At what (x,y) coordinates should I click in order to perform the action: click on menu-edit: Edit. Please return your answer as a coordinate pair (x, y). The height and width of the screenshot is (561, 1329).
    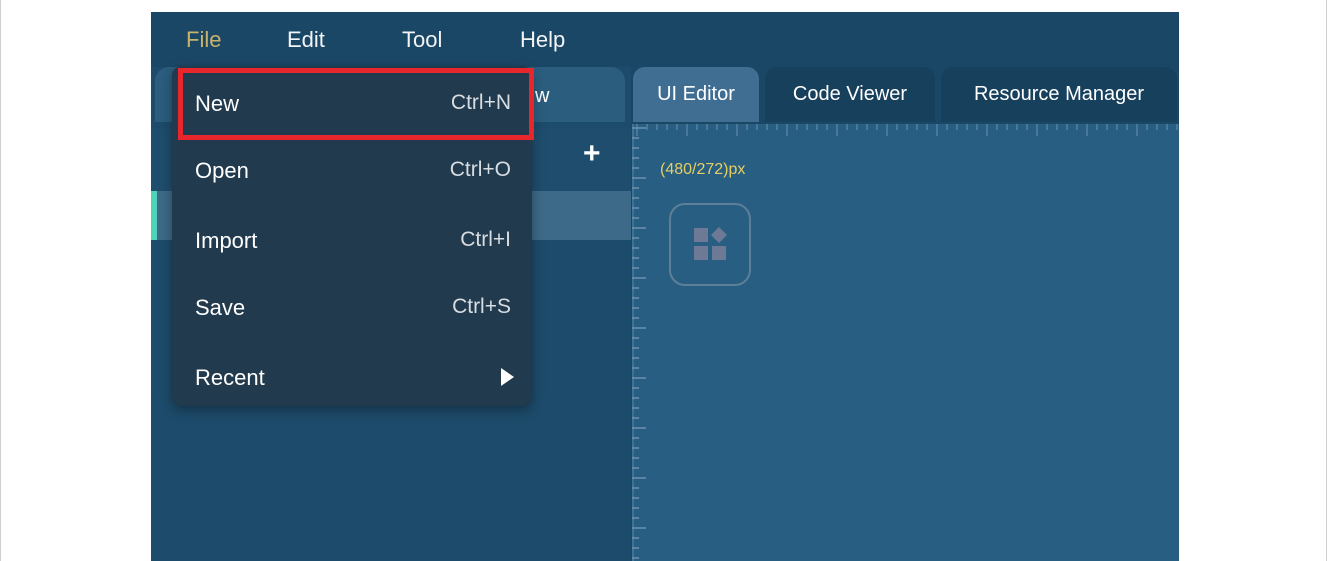
    Looking at the image, I should click on (306, 40).